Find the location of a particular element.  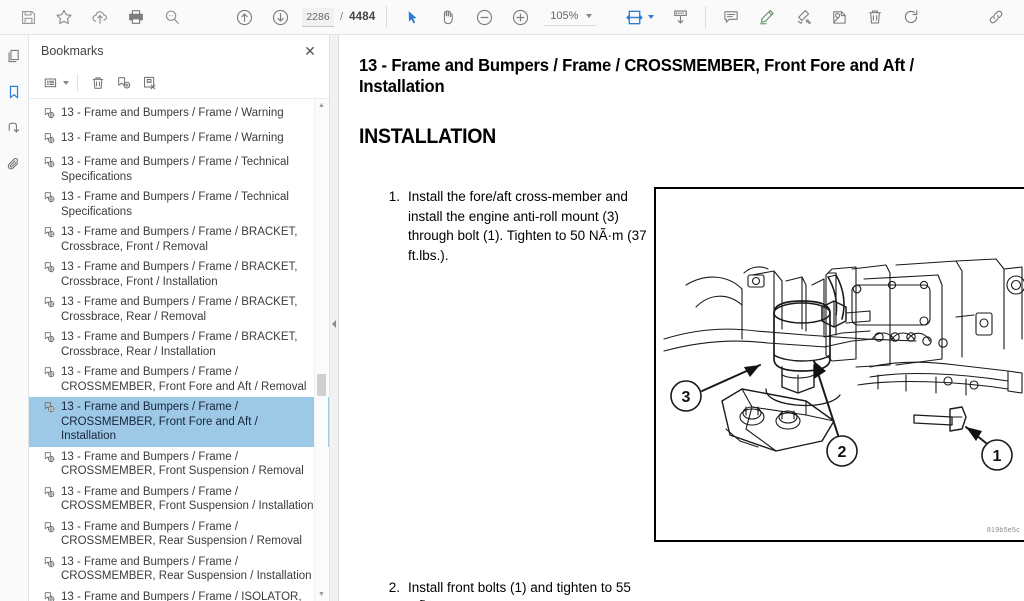

sidebar-item-pages is located at coordinates (14, 56).